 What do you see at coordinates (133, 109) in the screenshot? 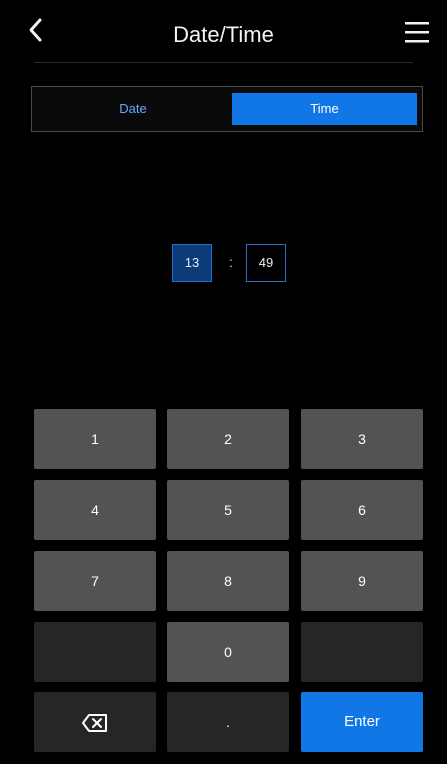
I see `tab-date: Date` at bounding box center [133, 109].